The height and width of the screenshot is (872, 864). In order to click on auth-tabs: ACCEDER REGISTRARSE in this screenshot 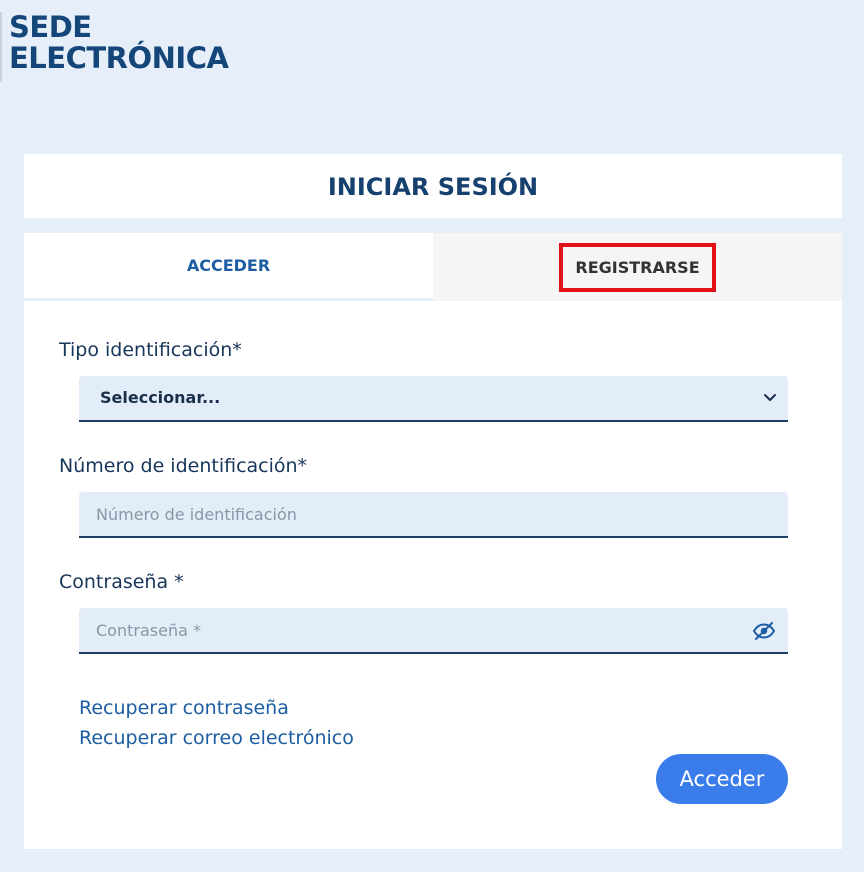, I will do `click(433, 267)`.